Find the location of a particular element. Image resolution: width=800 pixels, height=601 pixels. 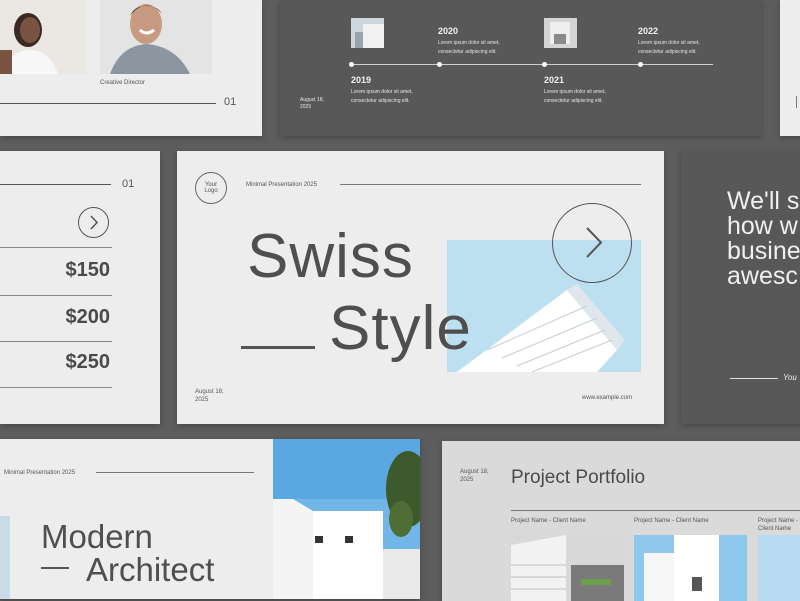

main-next-button is located at coordinates (592, 243).